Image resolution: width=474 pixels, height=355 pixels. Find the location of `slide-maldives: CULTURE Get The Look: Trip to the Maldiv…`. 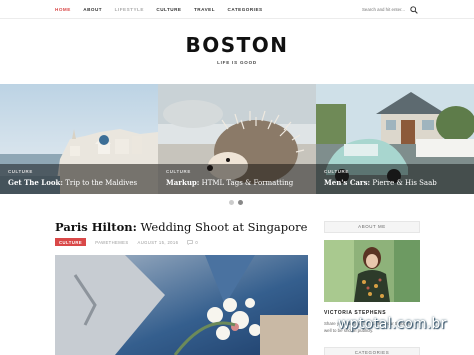

slide-maldives: CULTURE Get The Look: Trip to the Maldiv… is located at coordinates (79, 139).